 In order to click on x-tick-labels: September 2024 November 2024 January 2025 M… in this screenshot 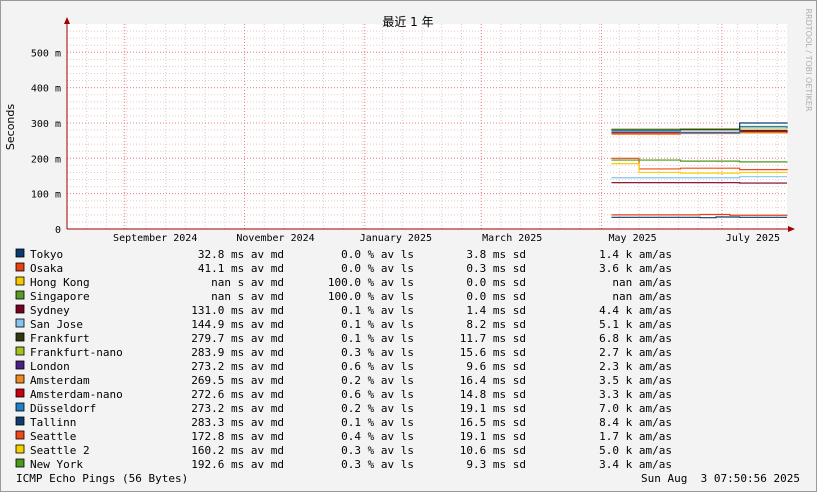, I will do `click(446, 238)`.